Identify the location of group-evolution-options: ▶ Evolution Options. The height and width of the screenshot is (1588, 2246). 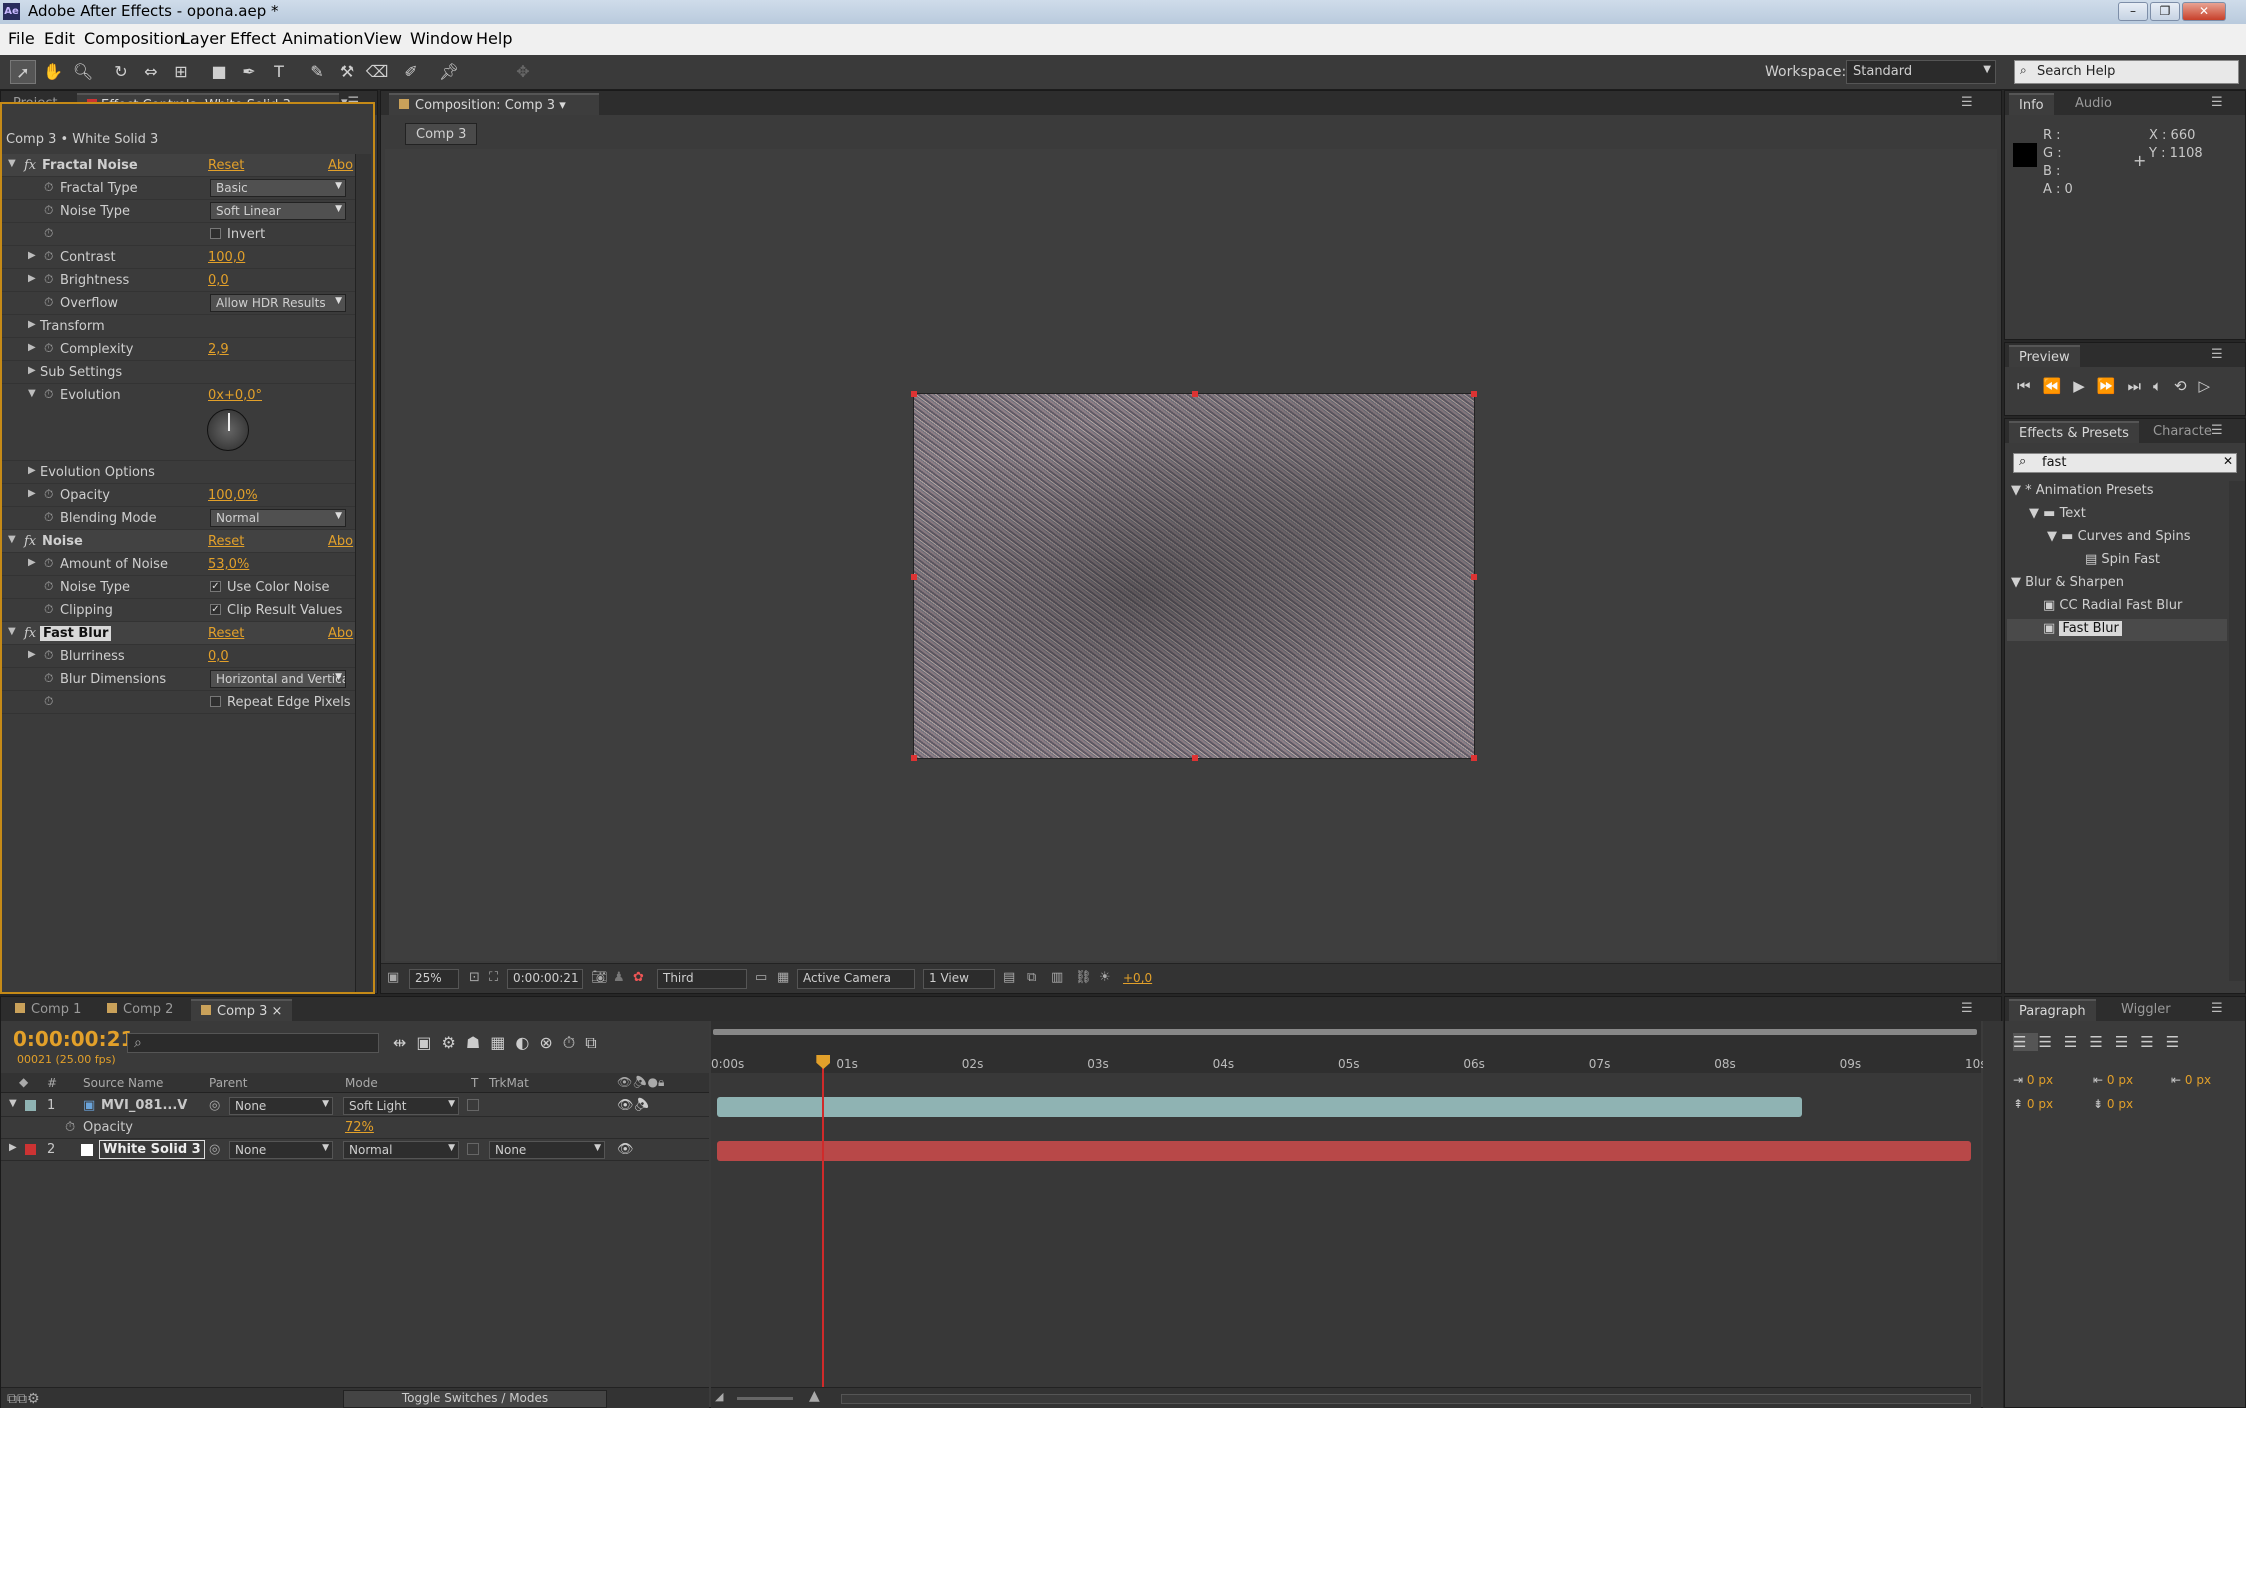
(178, 472).